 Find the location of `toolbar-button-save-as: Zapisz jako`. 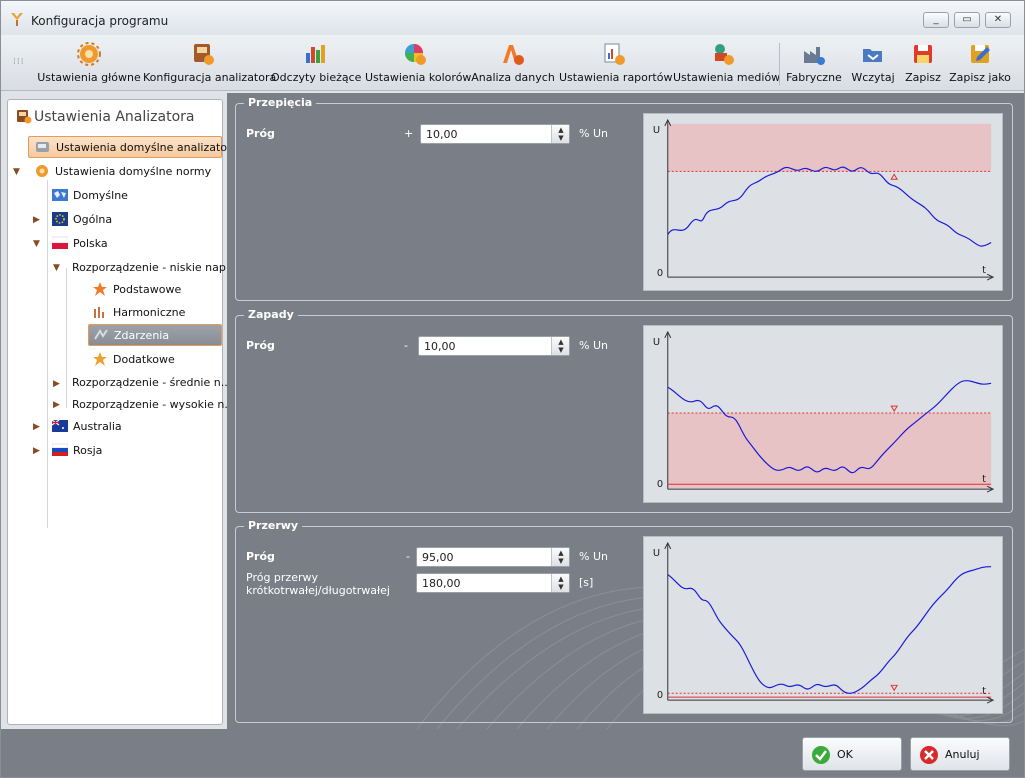

toolbar-button-save-as: Zapisz jako is located at coordinates (980, 64).